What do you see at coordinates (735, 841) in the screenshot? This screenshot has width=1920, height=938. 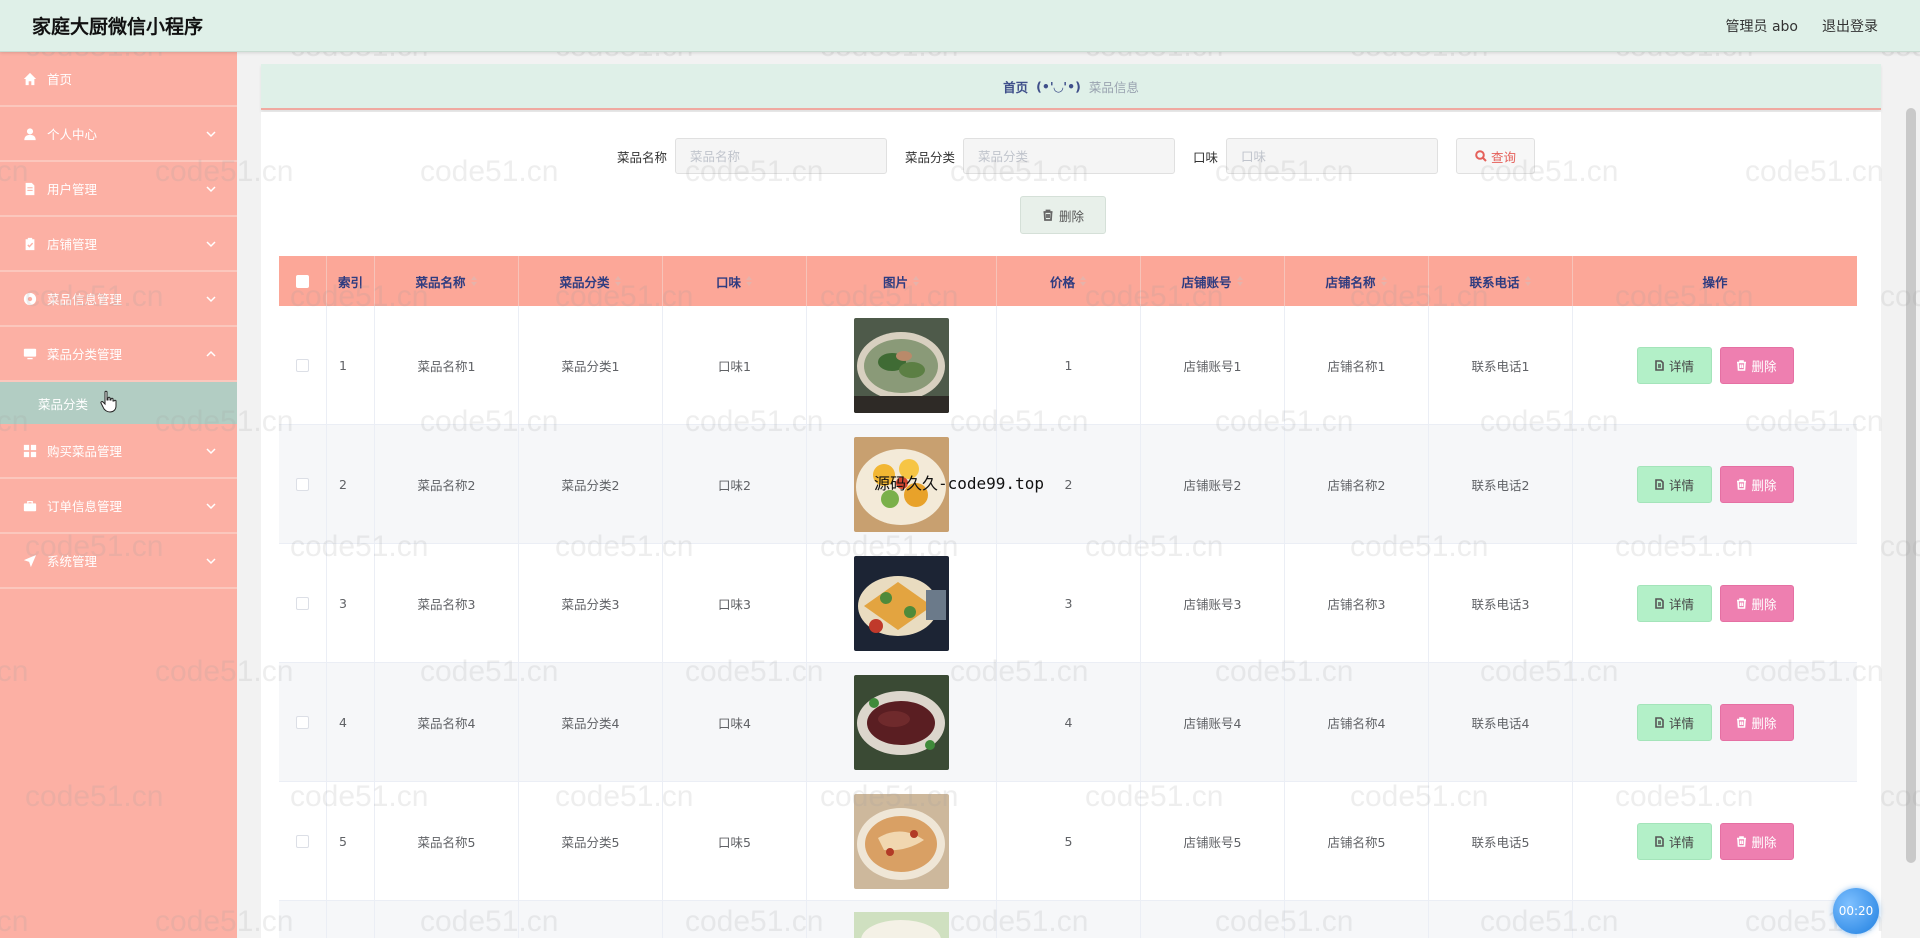 I see `taste-cell: 口味5` at bounding box center [735, 841].